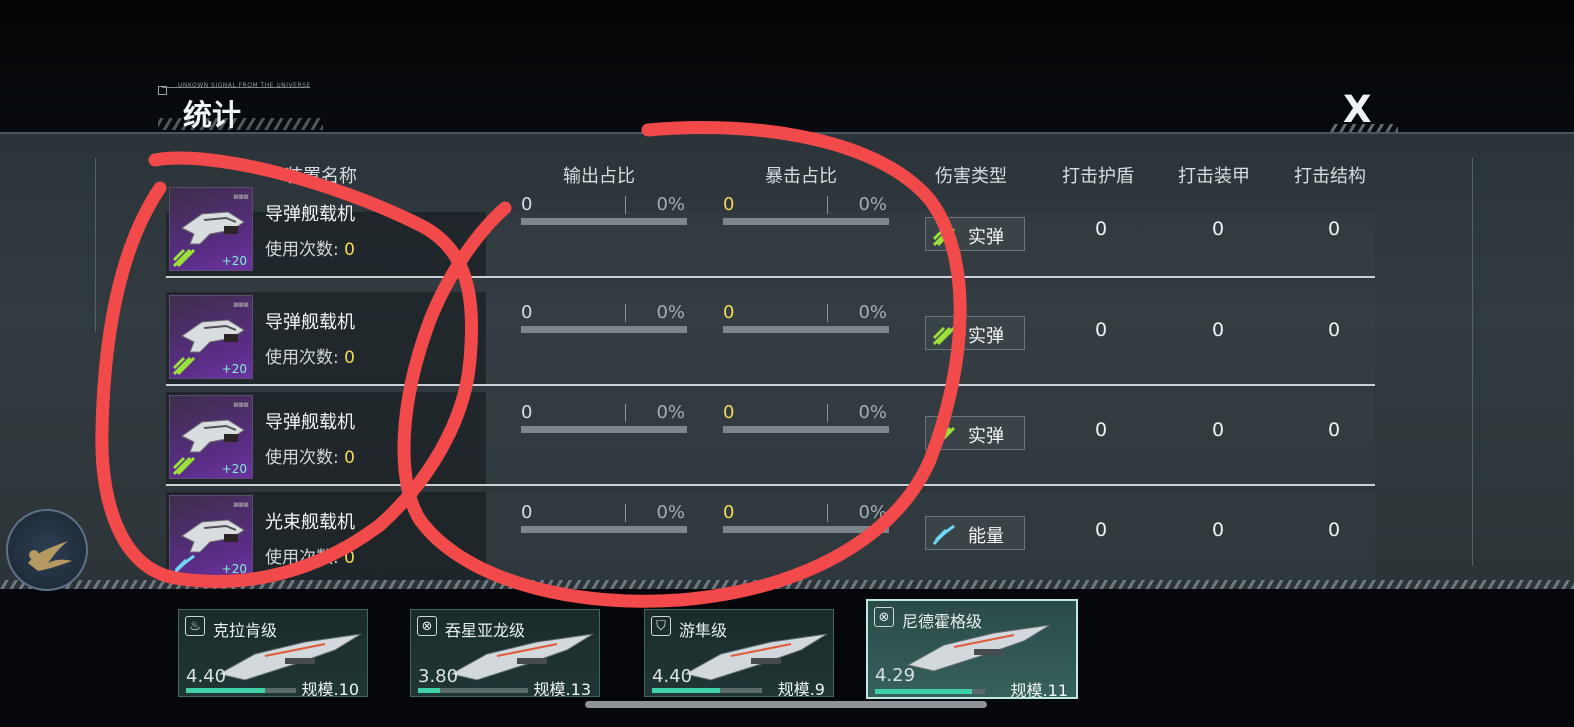  Describe the element at coordinates (212, 115) in the screenshot. I see `page-title: 统计` at that location.